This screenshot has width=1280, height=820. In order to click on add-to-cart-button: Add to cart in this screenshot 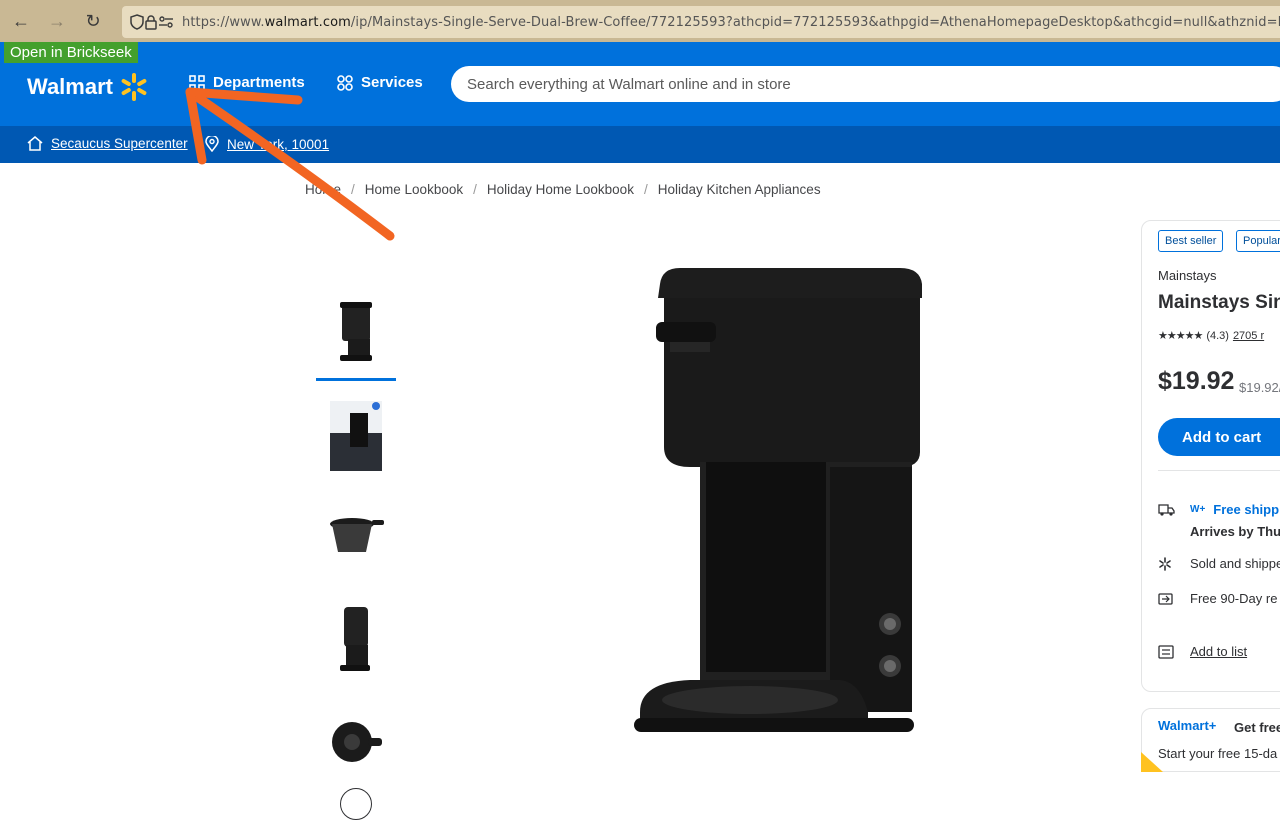, I will do `click(1219, 437)`.